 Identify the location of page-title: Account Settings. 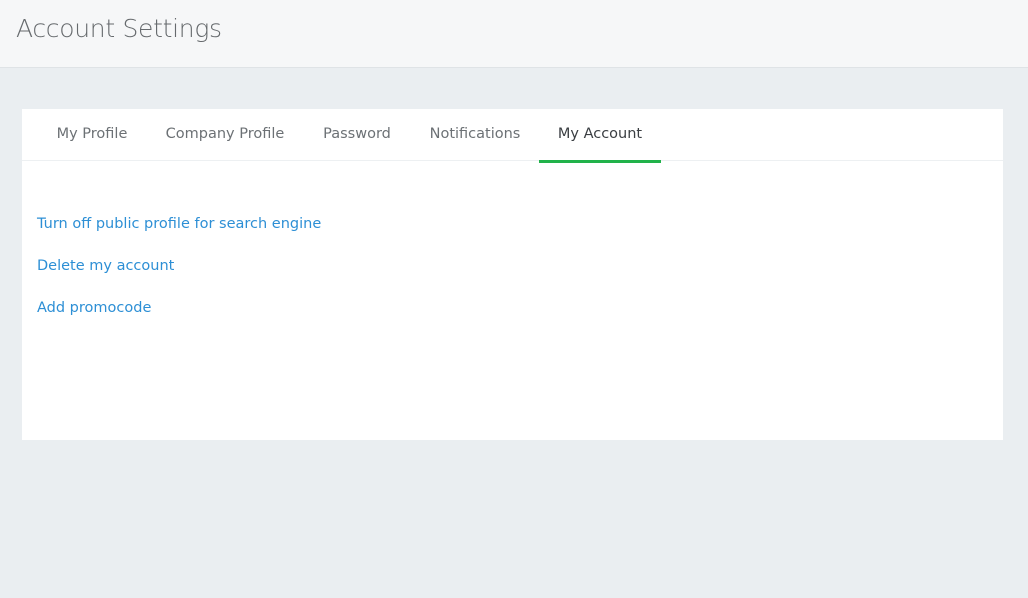
(119, 28).